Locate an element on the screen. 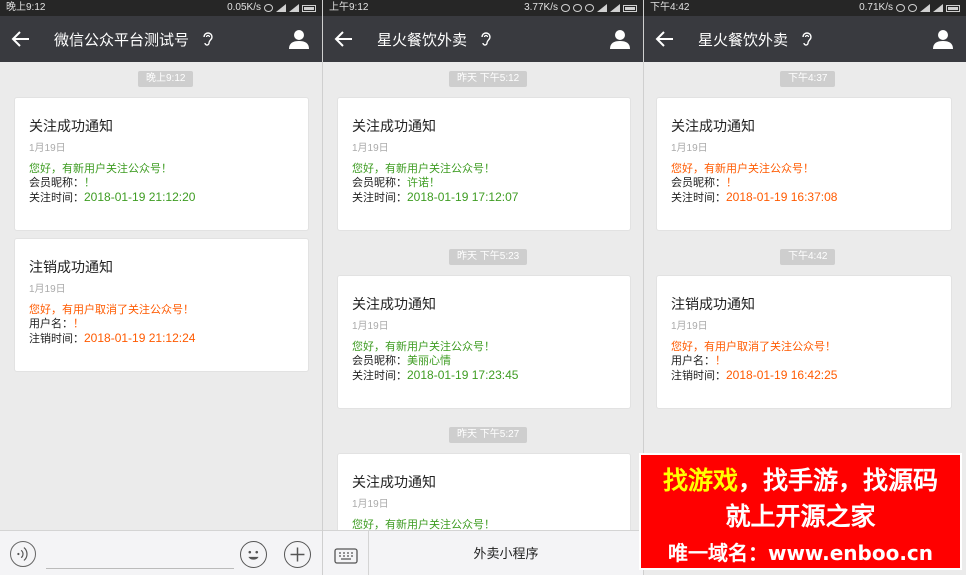 This screenshot has height=575, width=966. message-timestamp: 昨天 下午5:23 is located at coordinates (488, 257).